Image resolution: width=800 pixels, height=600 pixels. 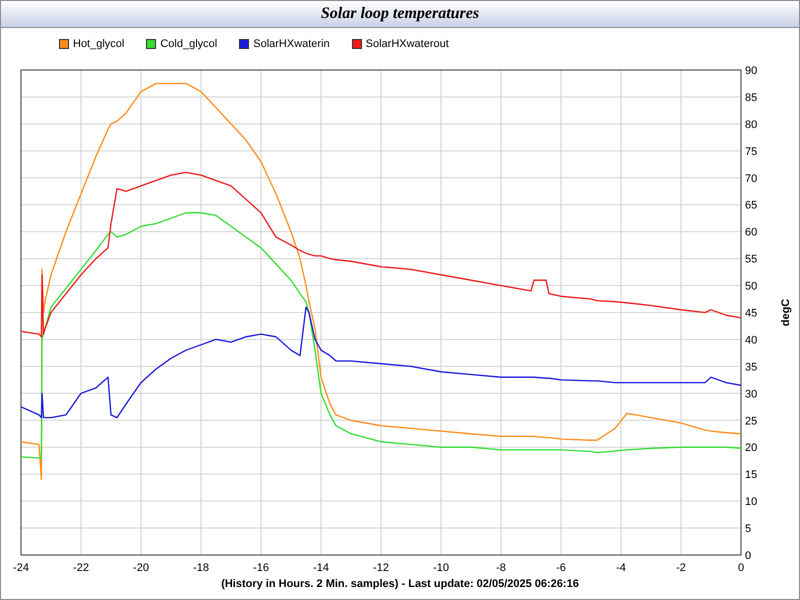 What do you see at coordinates (751, 394) in the screenshot?
I see `axis-tick-label: 30` at bounding box center [751, 394].